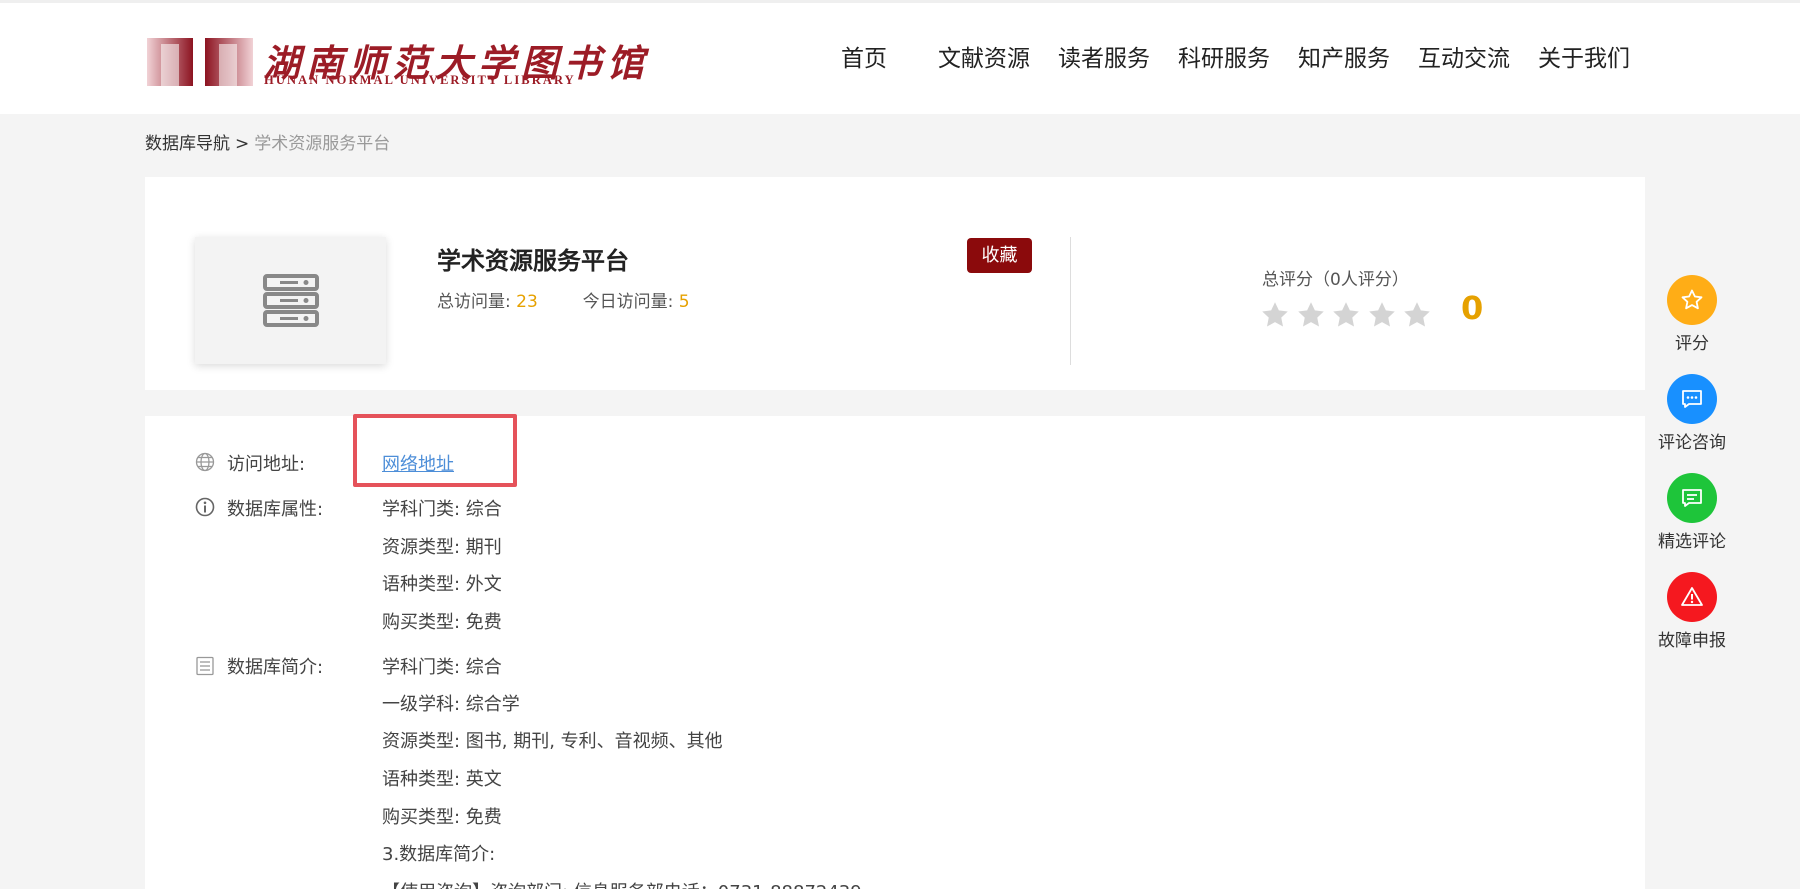 This screenshot has height=889, width=1800. Describe the element at coordinates (622, 883) in the screenshot. I see `intro-contact-info: 【使用咨询】咨询部门: 信息服务部电话：0731-88872439` at that location.